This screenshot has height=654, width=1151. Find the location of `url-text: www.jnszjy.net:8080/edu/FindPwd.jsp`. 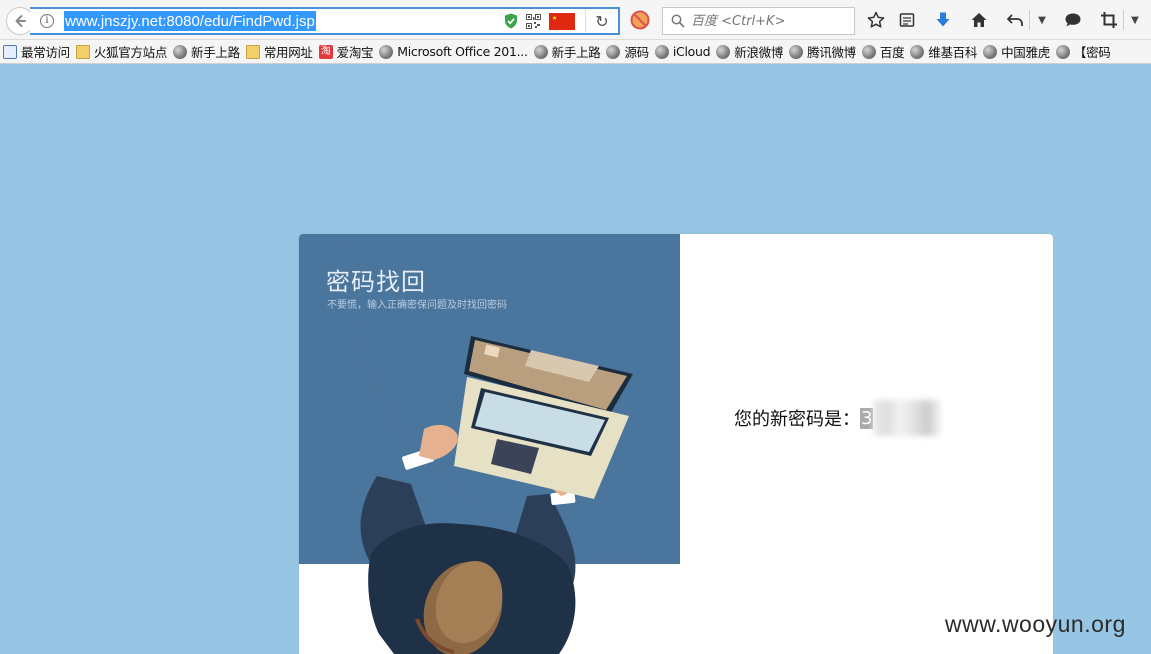

url-text: www.jnszjy.net:8080/edu/FindPwd.jsp is located at coordinates (190, 21).